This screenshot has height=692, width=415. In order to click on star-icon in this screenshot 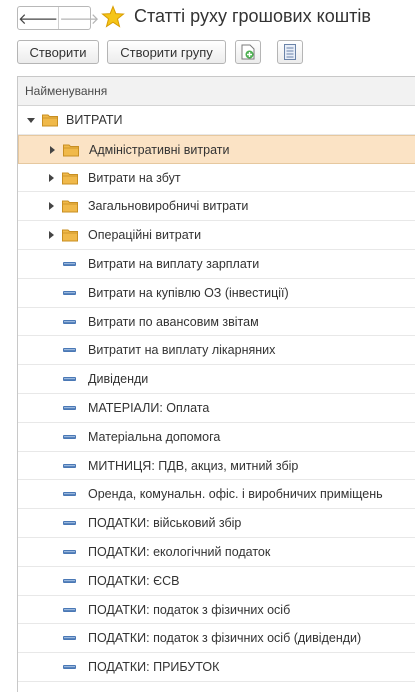, I will do `click(113, 17)`.